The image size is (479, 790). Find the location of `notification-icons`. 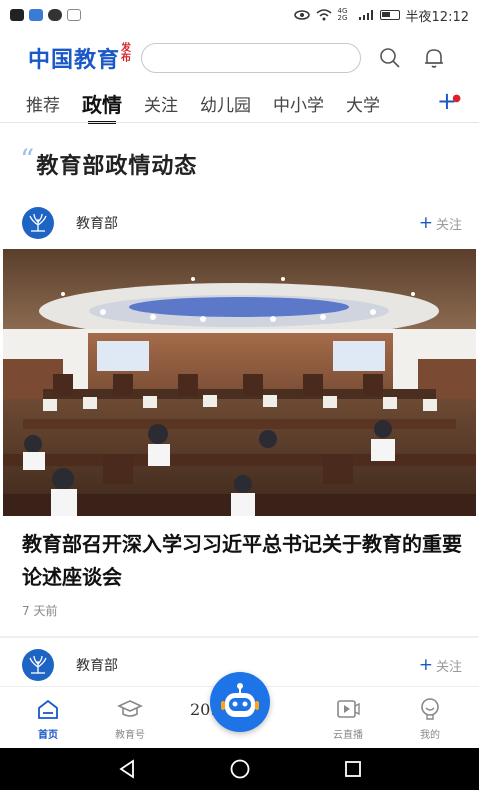

notification-icons is located at coordinates (45, 15).